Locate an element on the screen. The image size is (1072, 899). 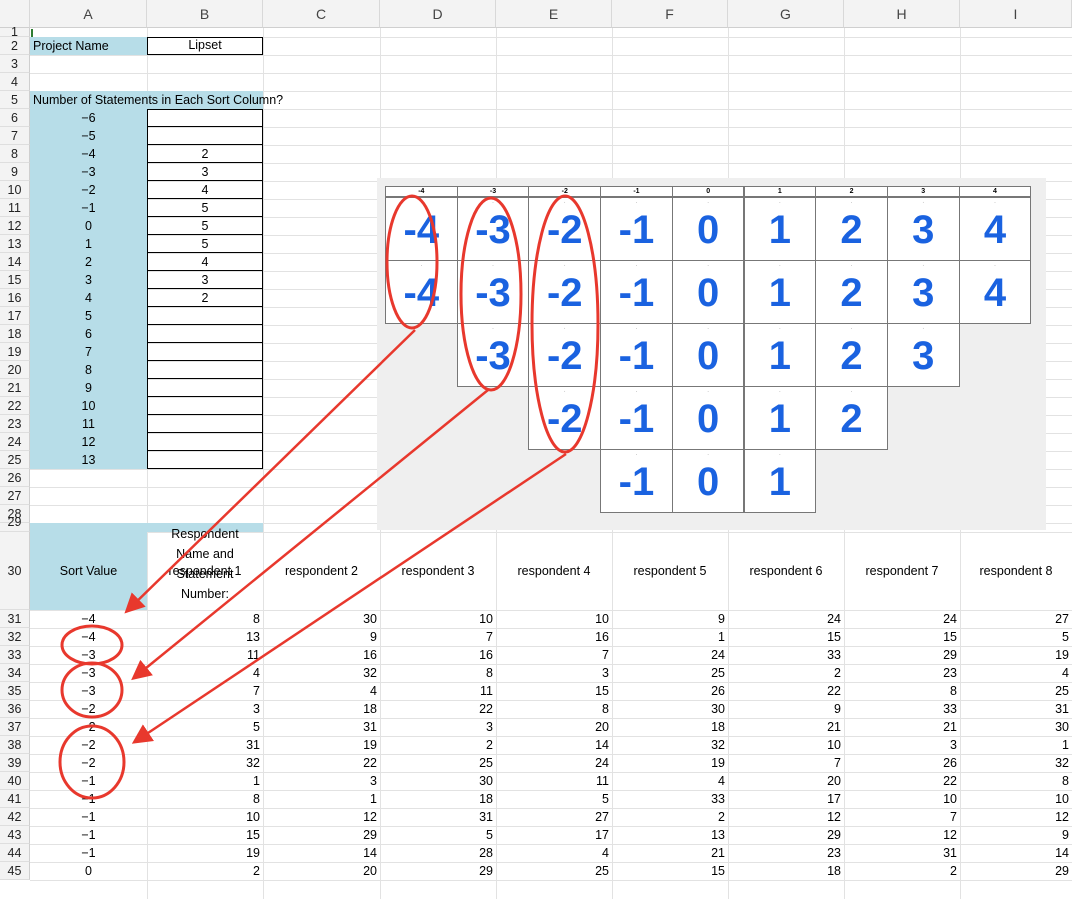
row-header-45: 45 is located at coordinates (15, 871).